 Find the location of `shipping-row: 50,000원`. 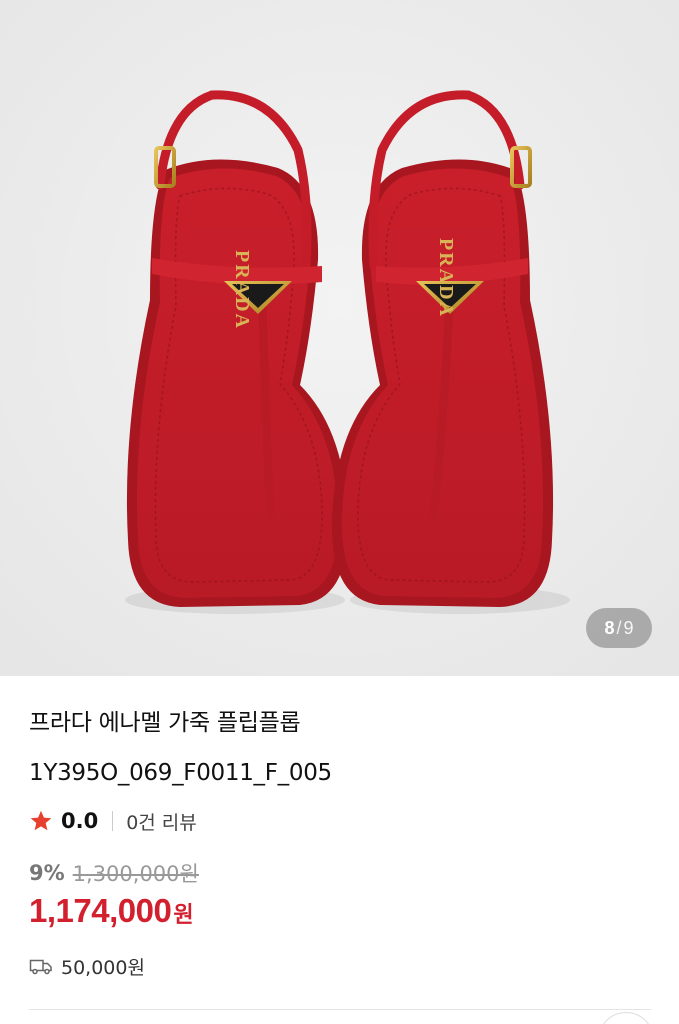

shipping-row: 50,000원 is located at coordinates (87, 966).